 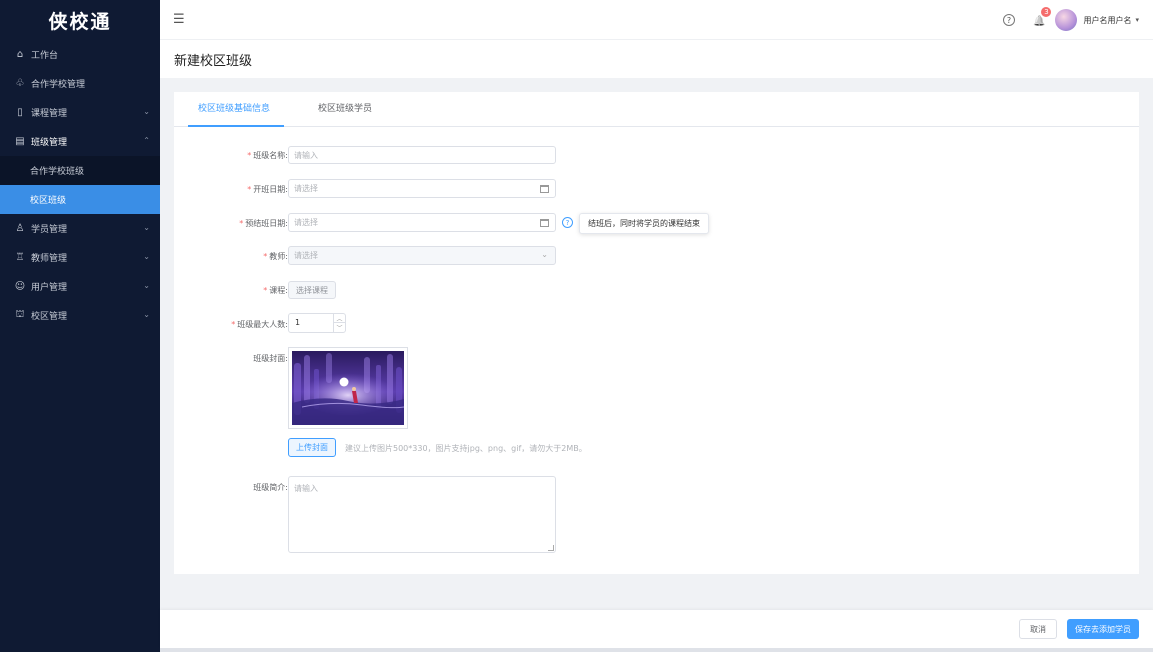 I want to click on calendar-icon, so click(x=544, y=223).